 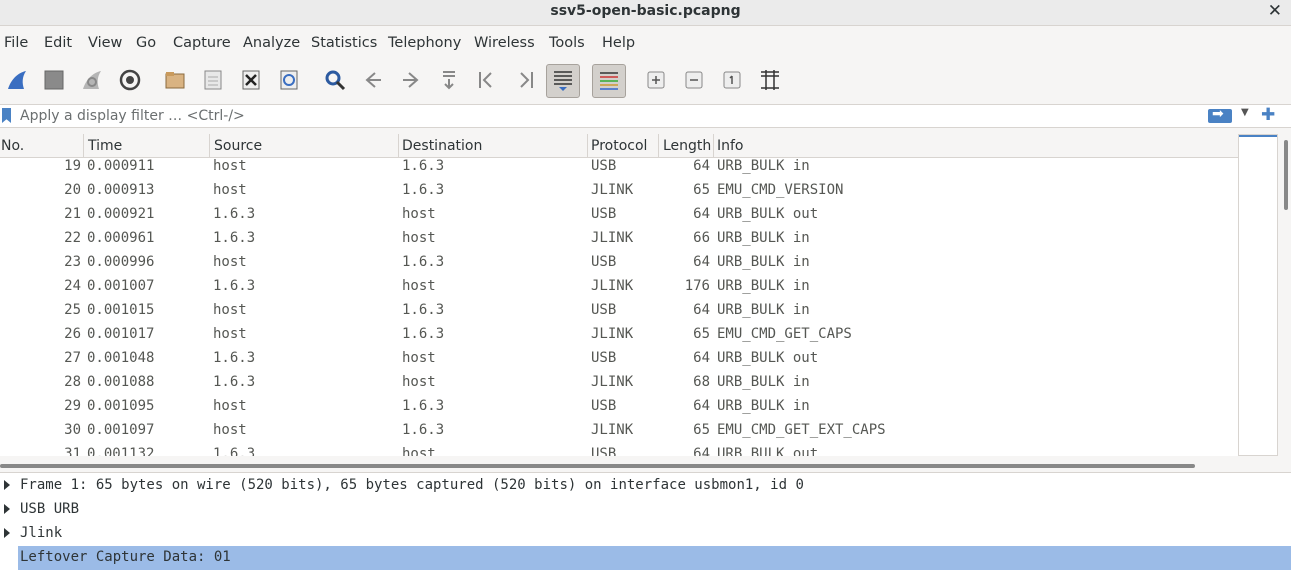 I want to click on cell-time: 0.000996, so click(x=121, y=262).